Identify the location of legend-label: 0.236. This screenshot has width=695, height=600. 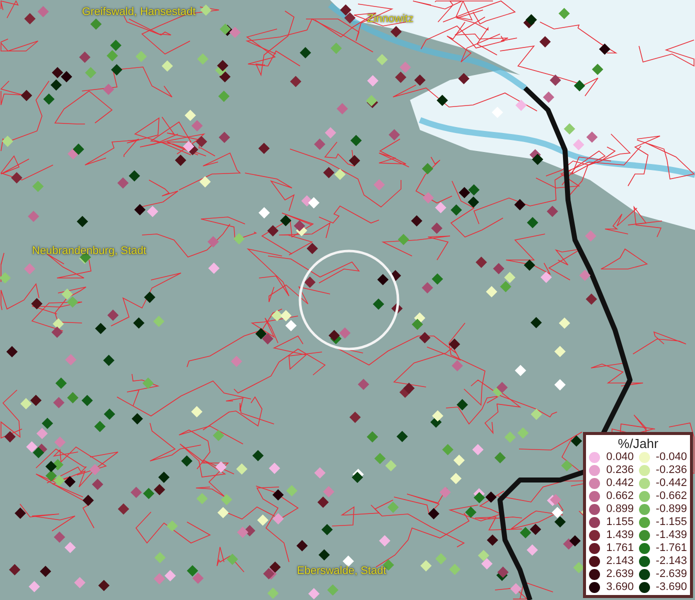
(620, 470).